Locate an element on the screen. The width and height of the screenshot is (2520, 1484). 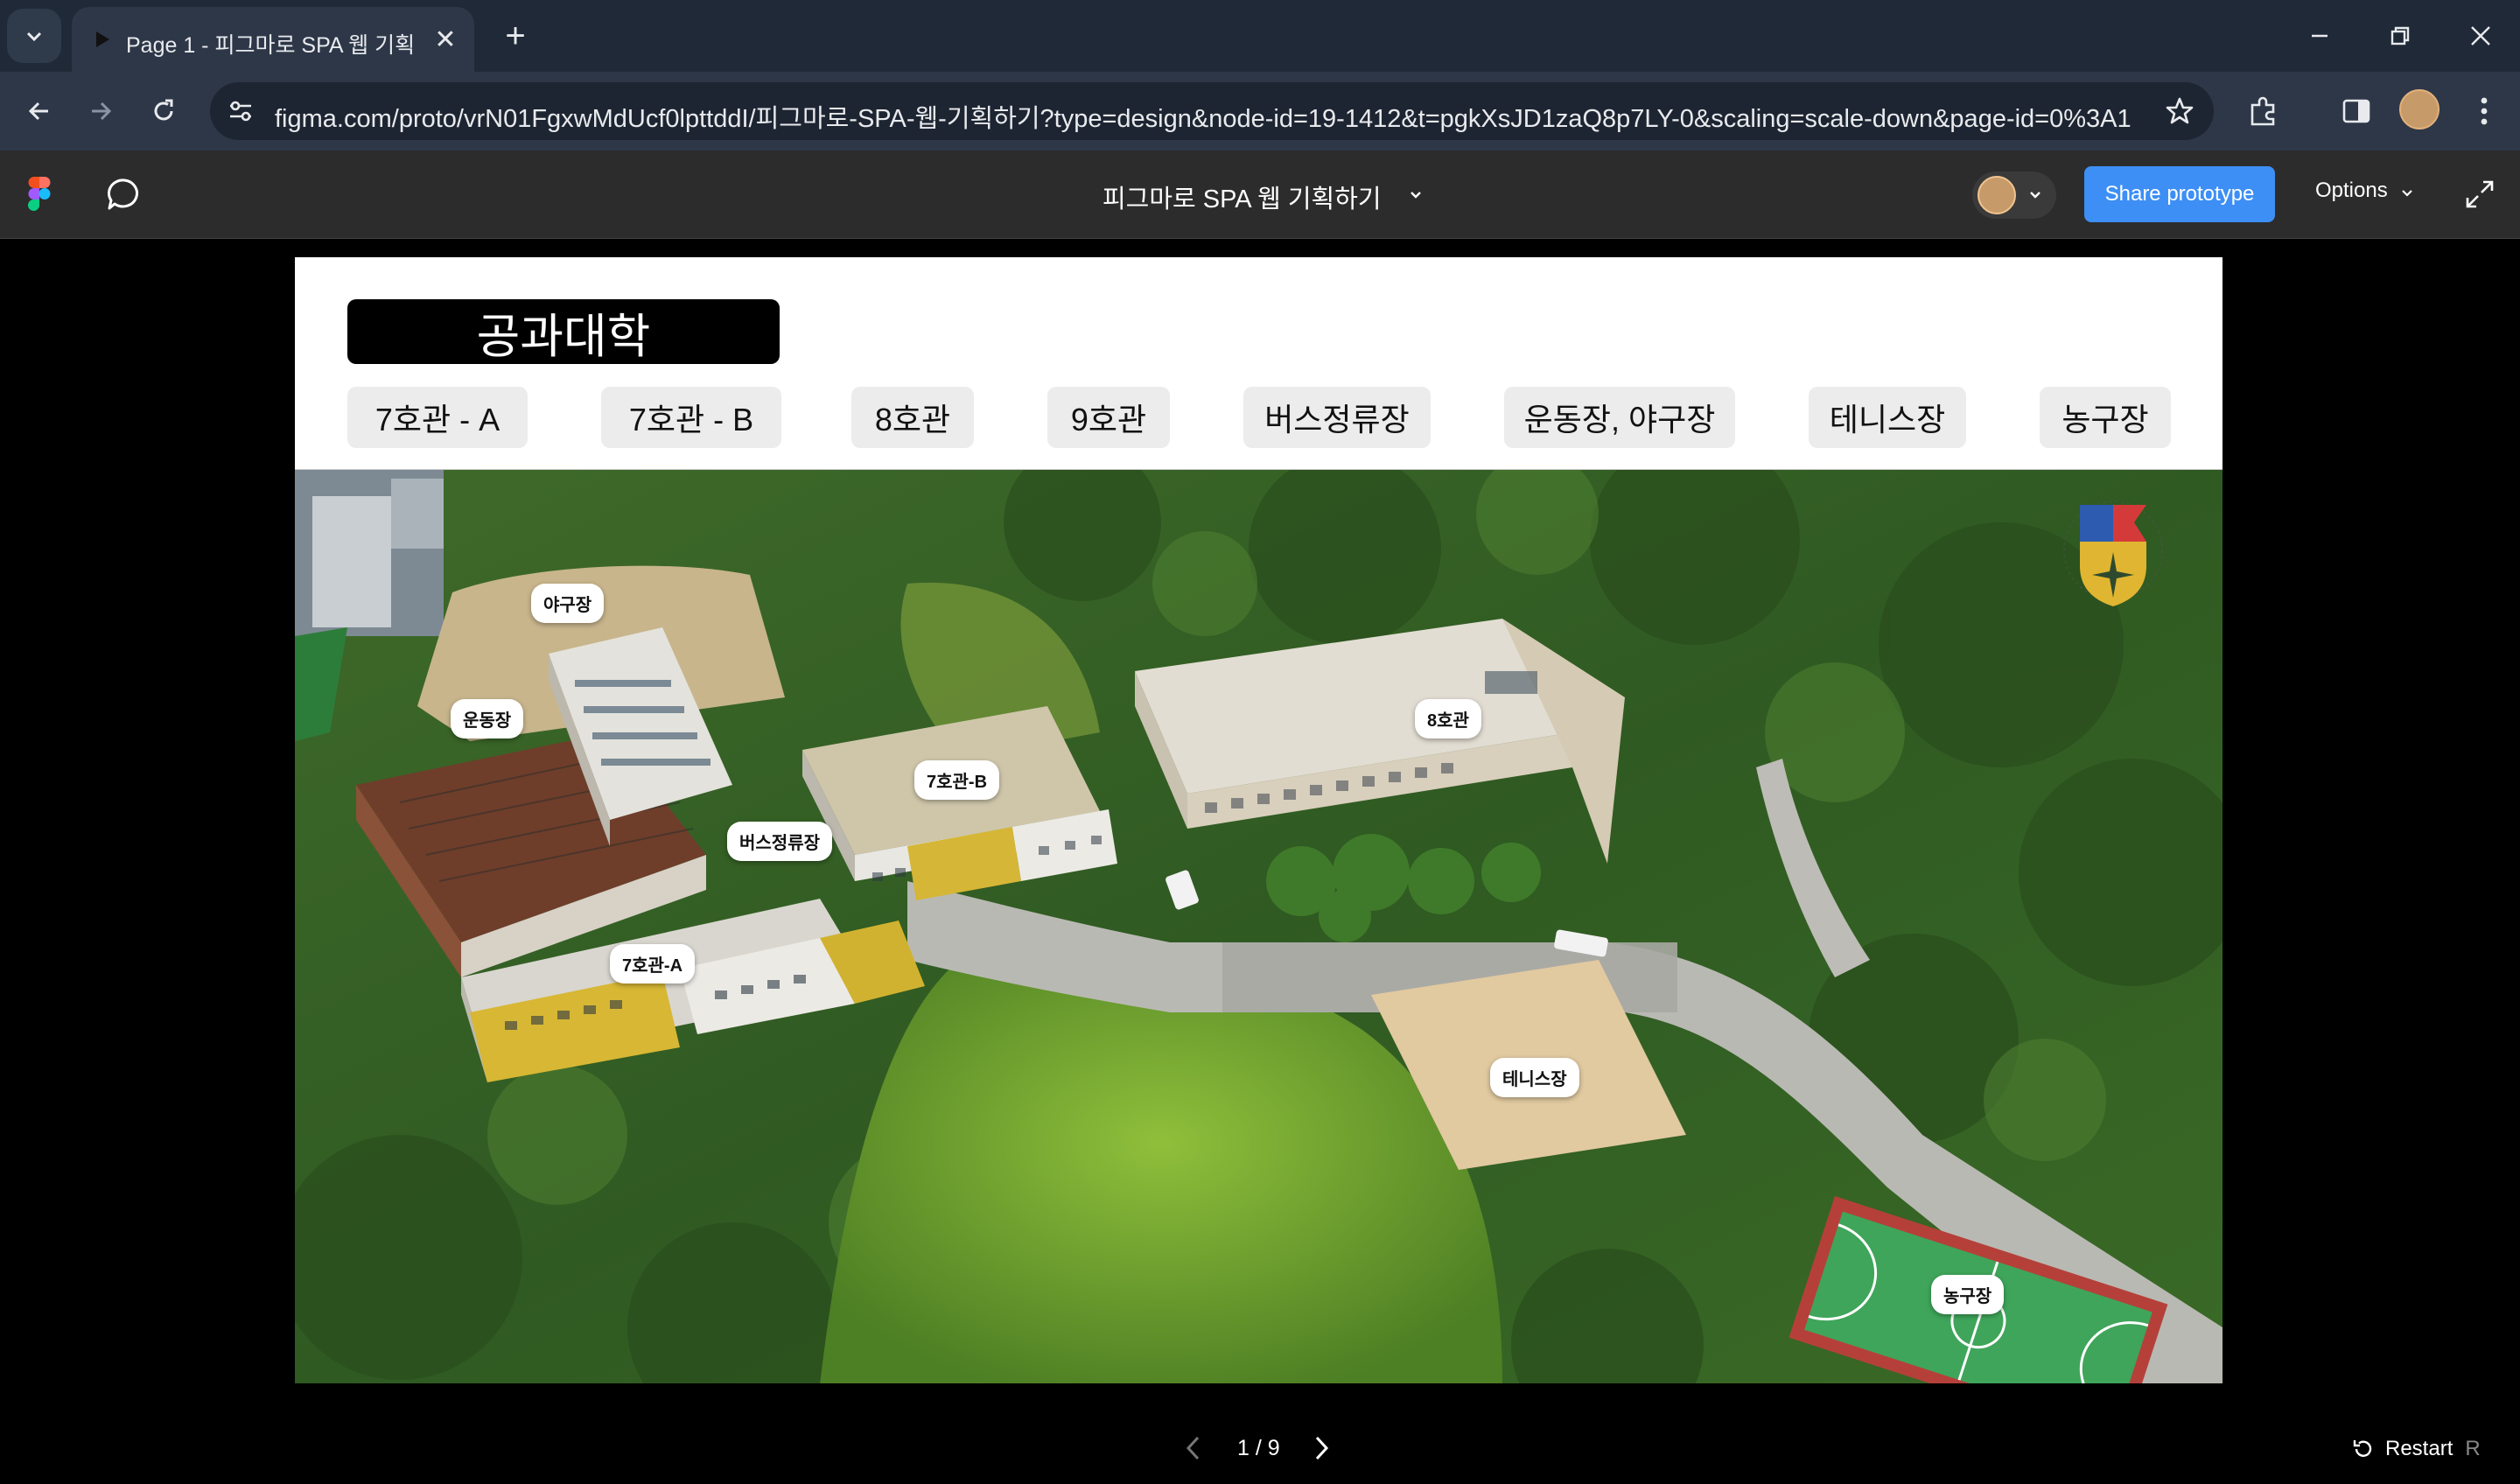
nav-field-baseball: 운동장, 야구장 is located at coordinates (1619, 417).